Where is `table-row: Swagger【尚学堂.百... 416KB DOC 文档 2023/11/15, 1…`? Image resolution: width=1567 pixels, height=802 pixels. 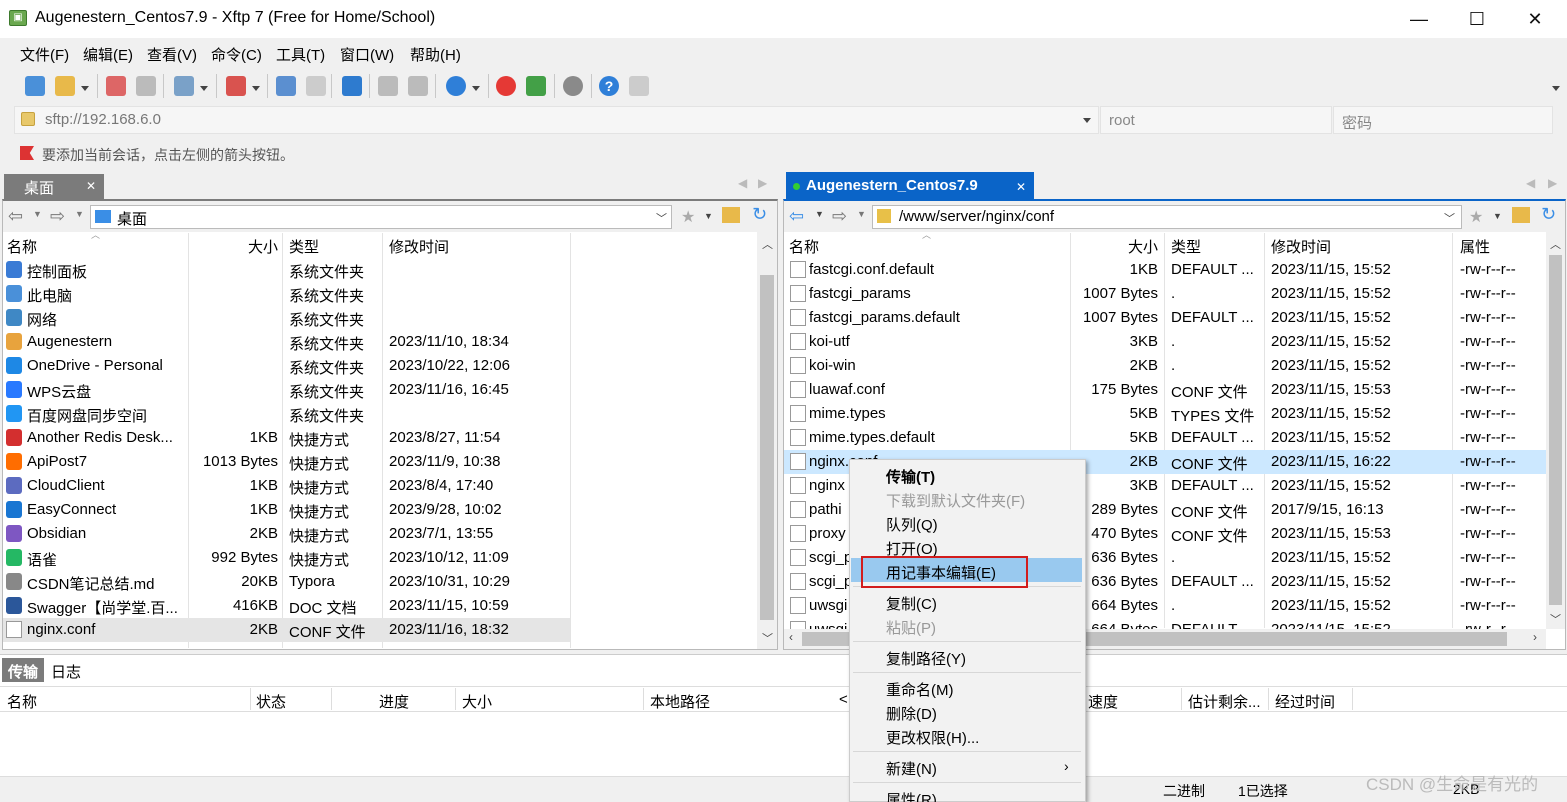 table-row: Swagger【尚学堂.百... 416KB DOC 文档 2023/11/15, 1… is located at coordinates (286, 606).